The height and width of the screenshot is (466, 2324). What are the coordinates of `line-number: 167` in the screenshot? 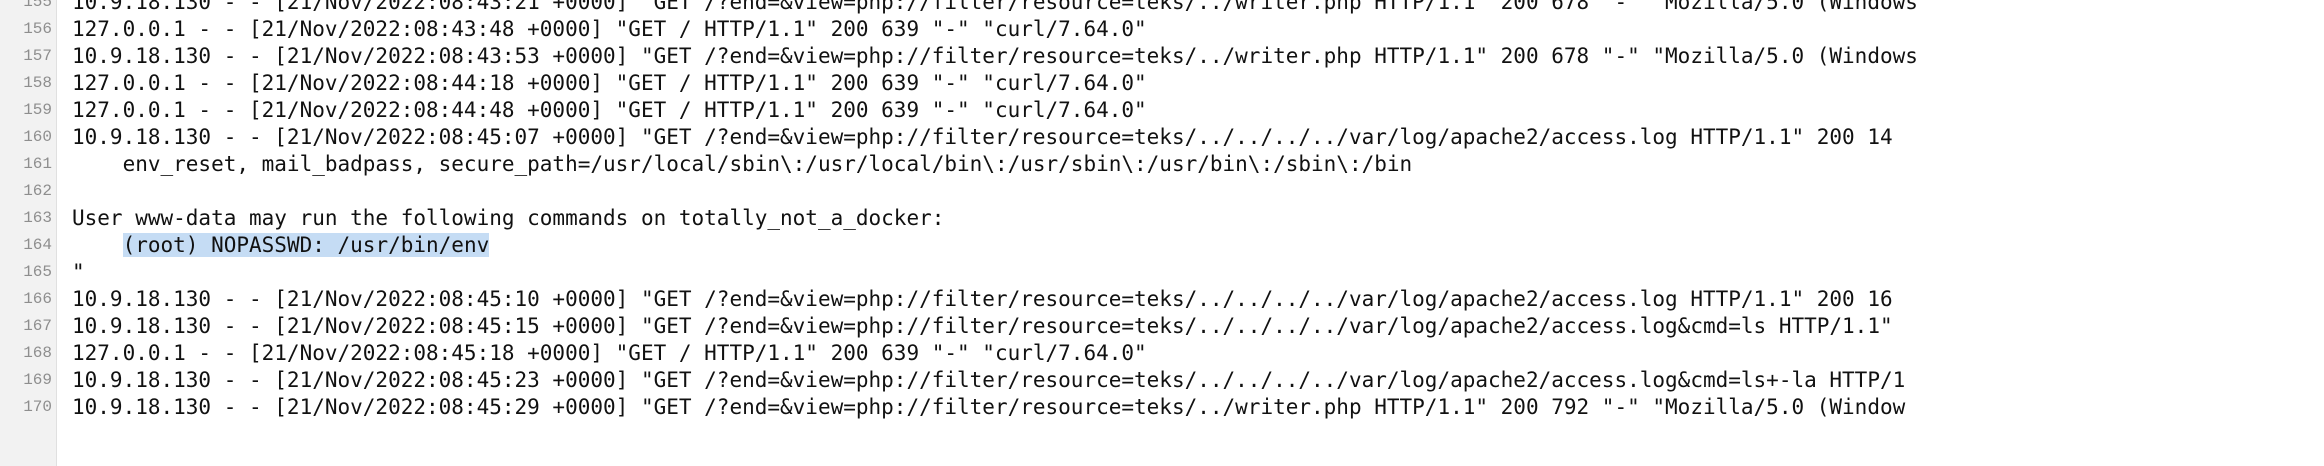 It's located at (37, 326).